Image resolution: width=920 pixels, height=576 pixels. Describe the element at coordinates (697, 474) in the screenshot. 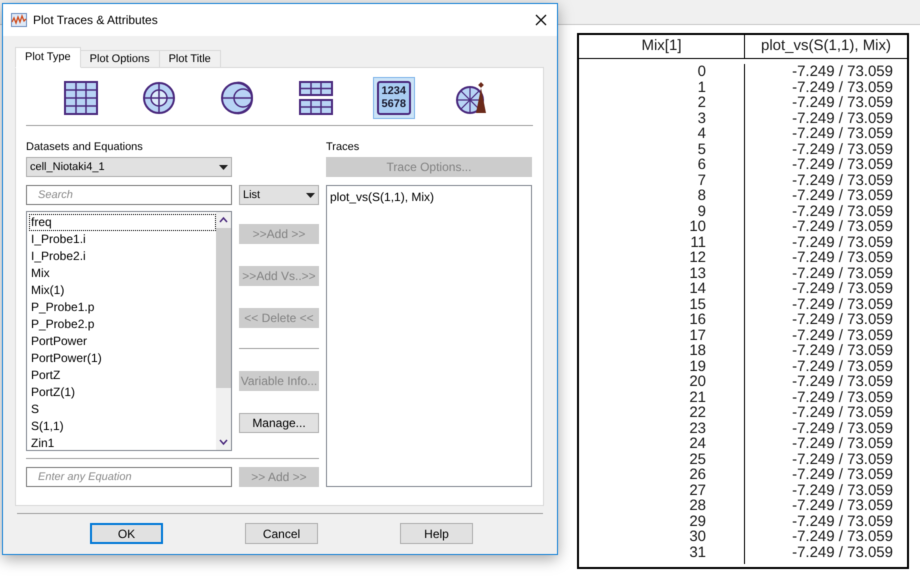

I see `table-cell: 26` at that location.